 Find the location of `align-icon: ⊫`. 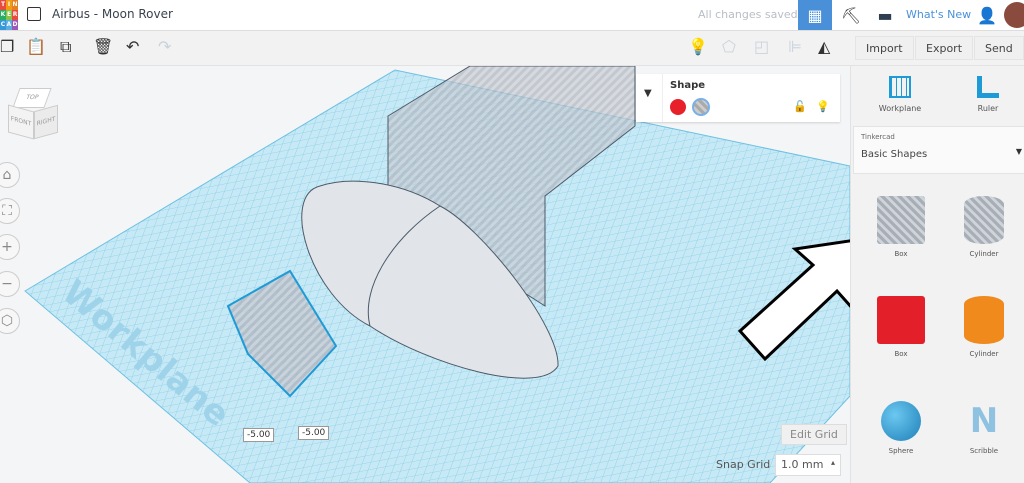

align-icon: ⊫ is located at coordinates (795, 46).